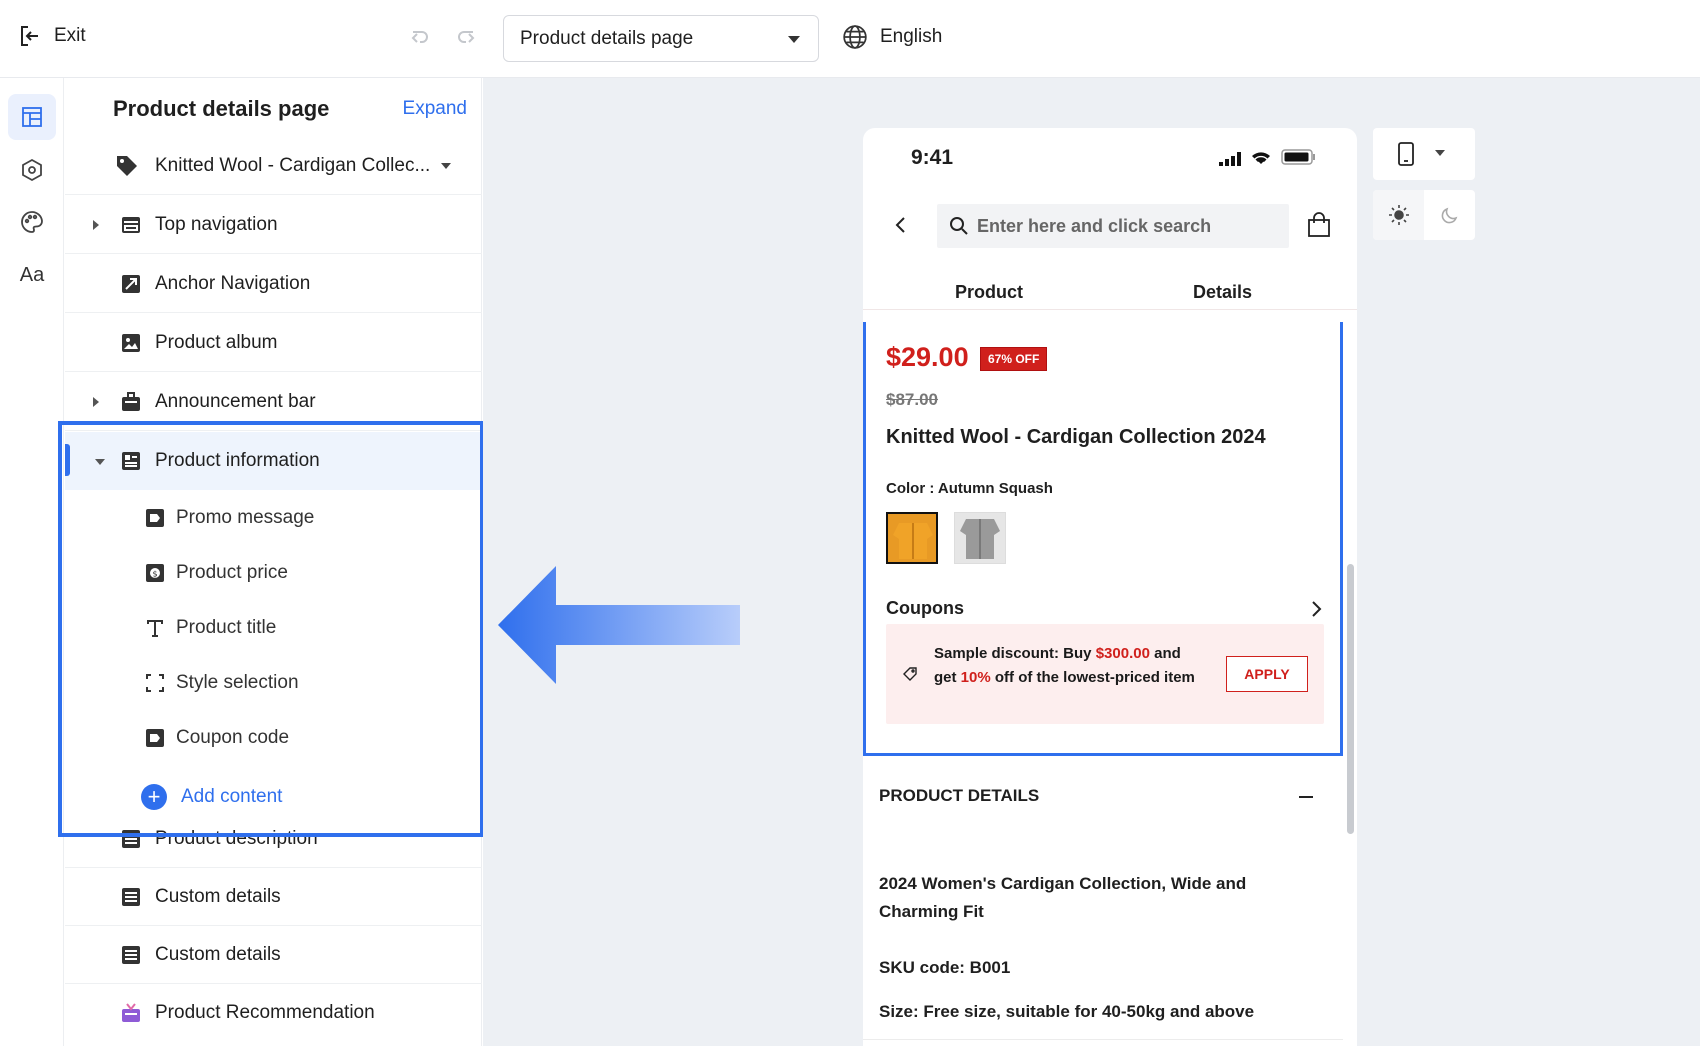  I want to click on sidebar-item-product-recommendation: Product Recommendation, so click(273, 1013).